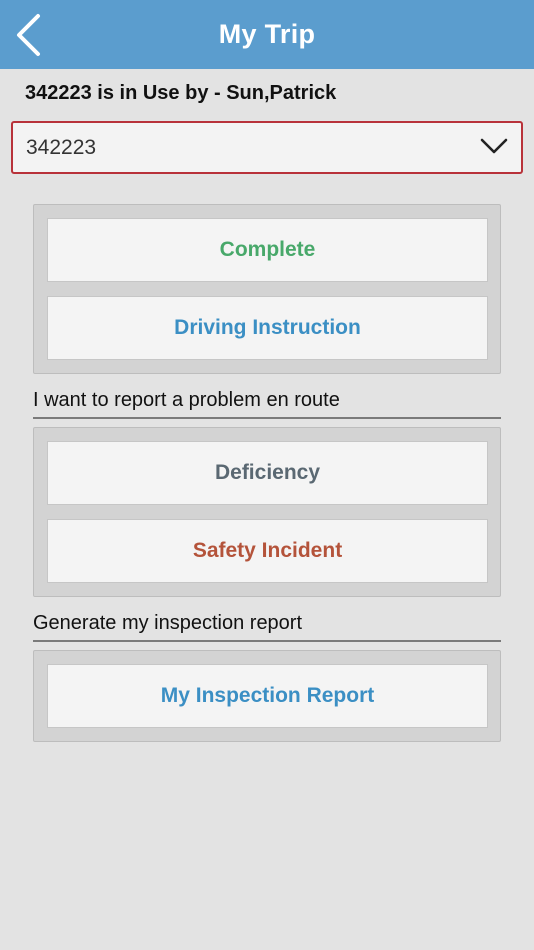 The width and height of the screenshot is (534, 950). I want to click on inspection-report-group: My Inspection Report, so click(267, 696).